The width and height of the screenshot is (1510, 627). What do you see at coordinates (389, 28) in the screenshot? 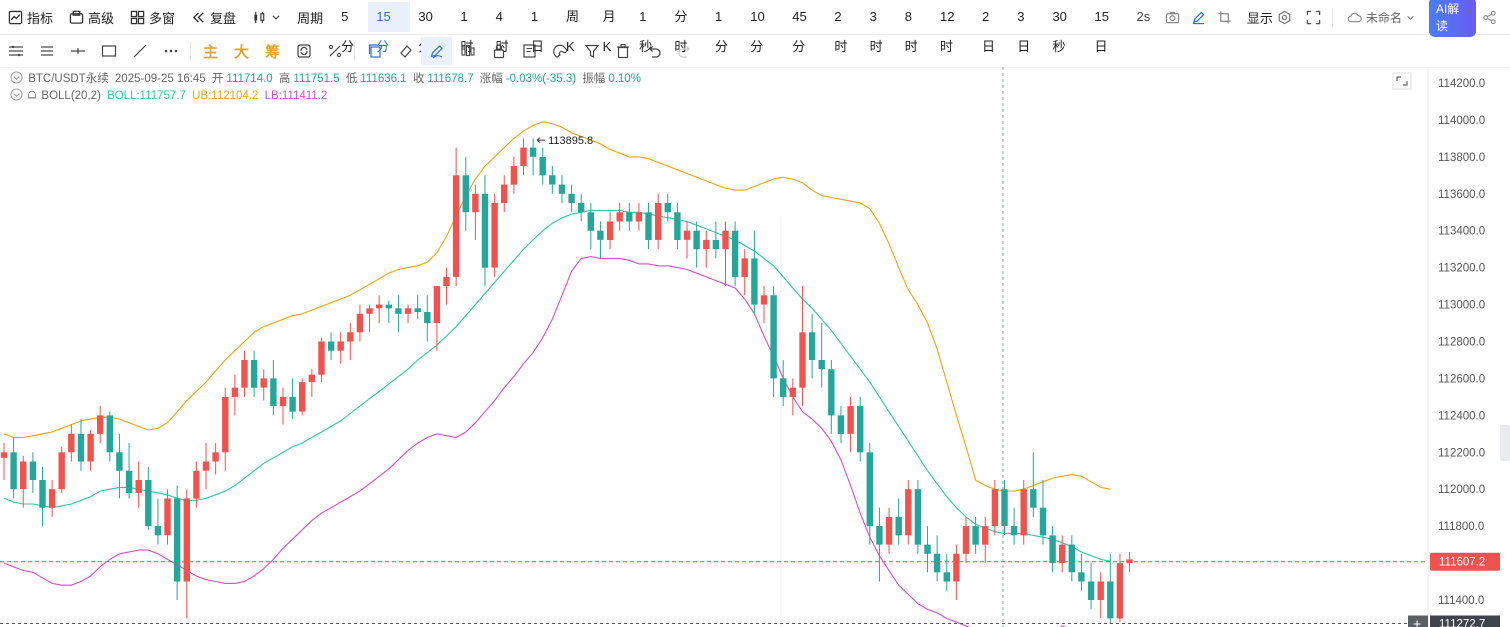
I see `period-option: 15分` at bounding box center [389, 28].